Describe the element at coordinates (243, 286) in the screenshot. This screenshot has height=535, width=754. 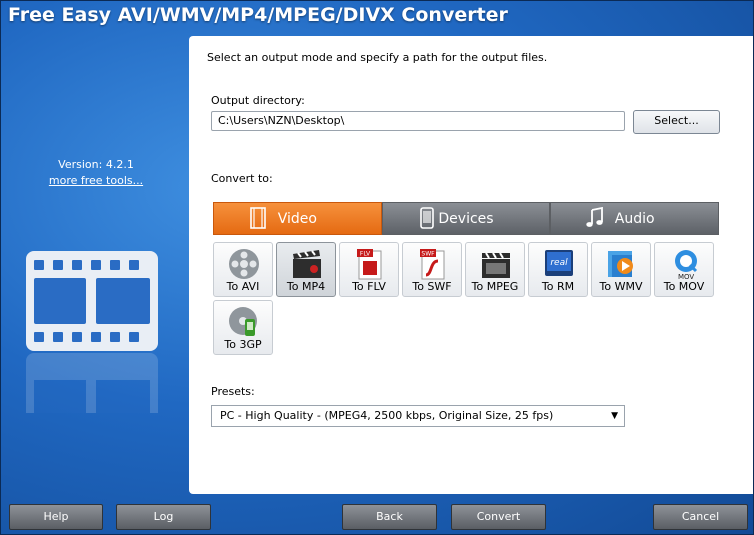
I see `format-avi-label: To AVI` at that location.